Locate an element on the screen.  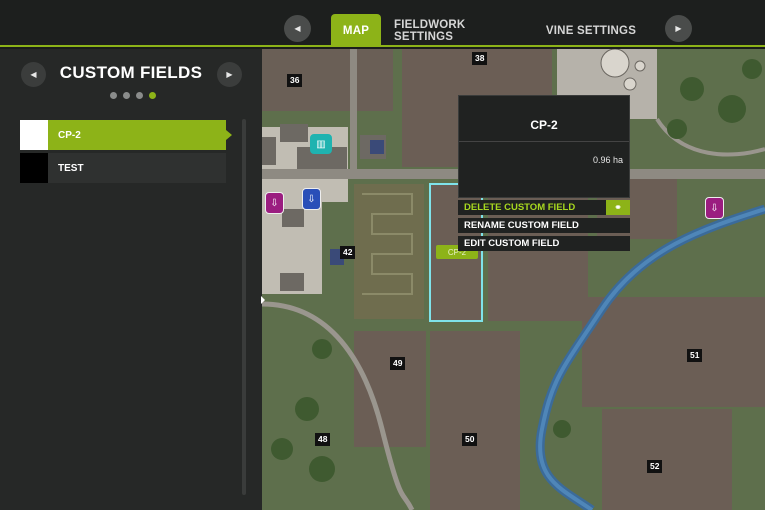
rename-custom-field-label: RENAME CUSTOM FIELD is located at coordinates (521, 225).